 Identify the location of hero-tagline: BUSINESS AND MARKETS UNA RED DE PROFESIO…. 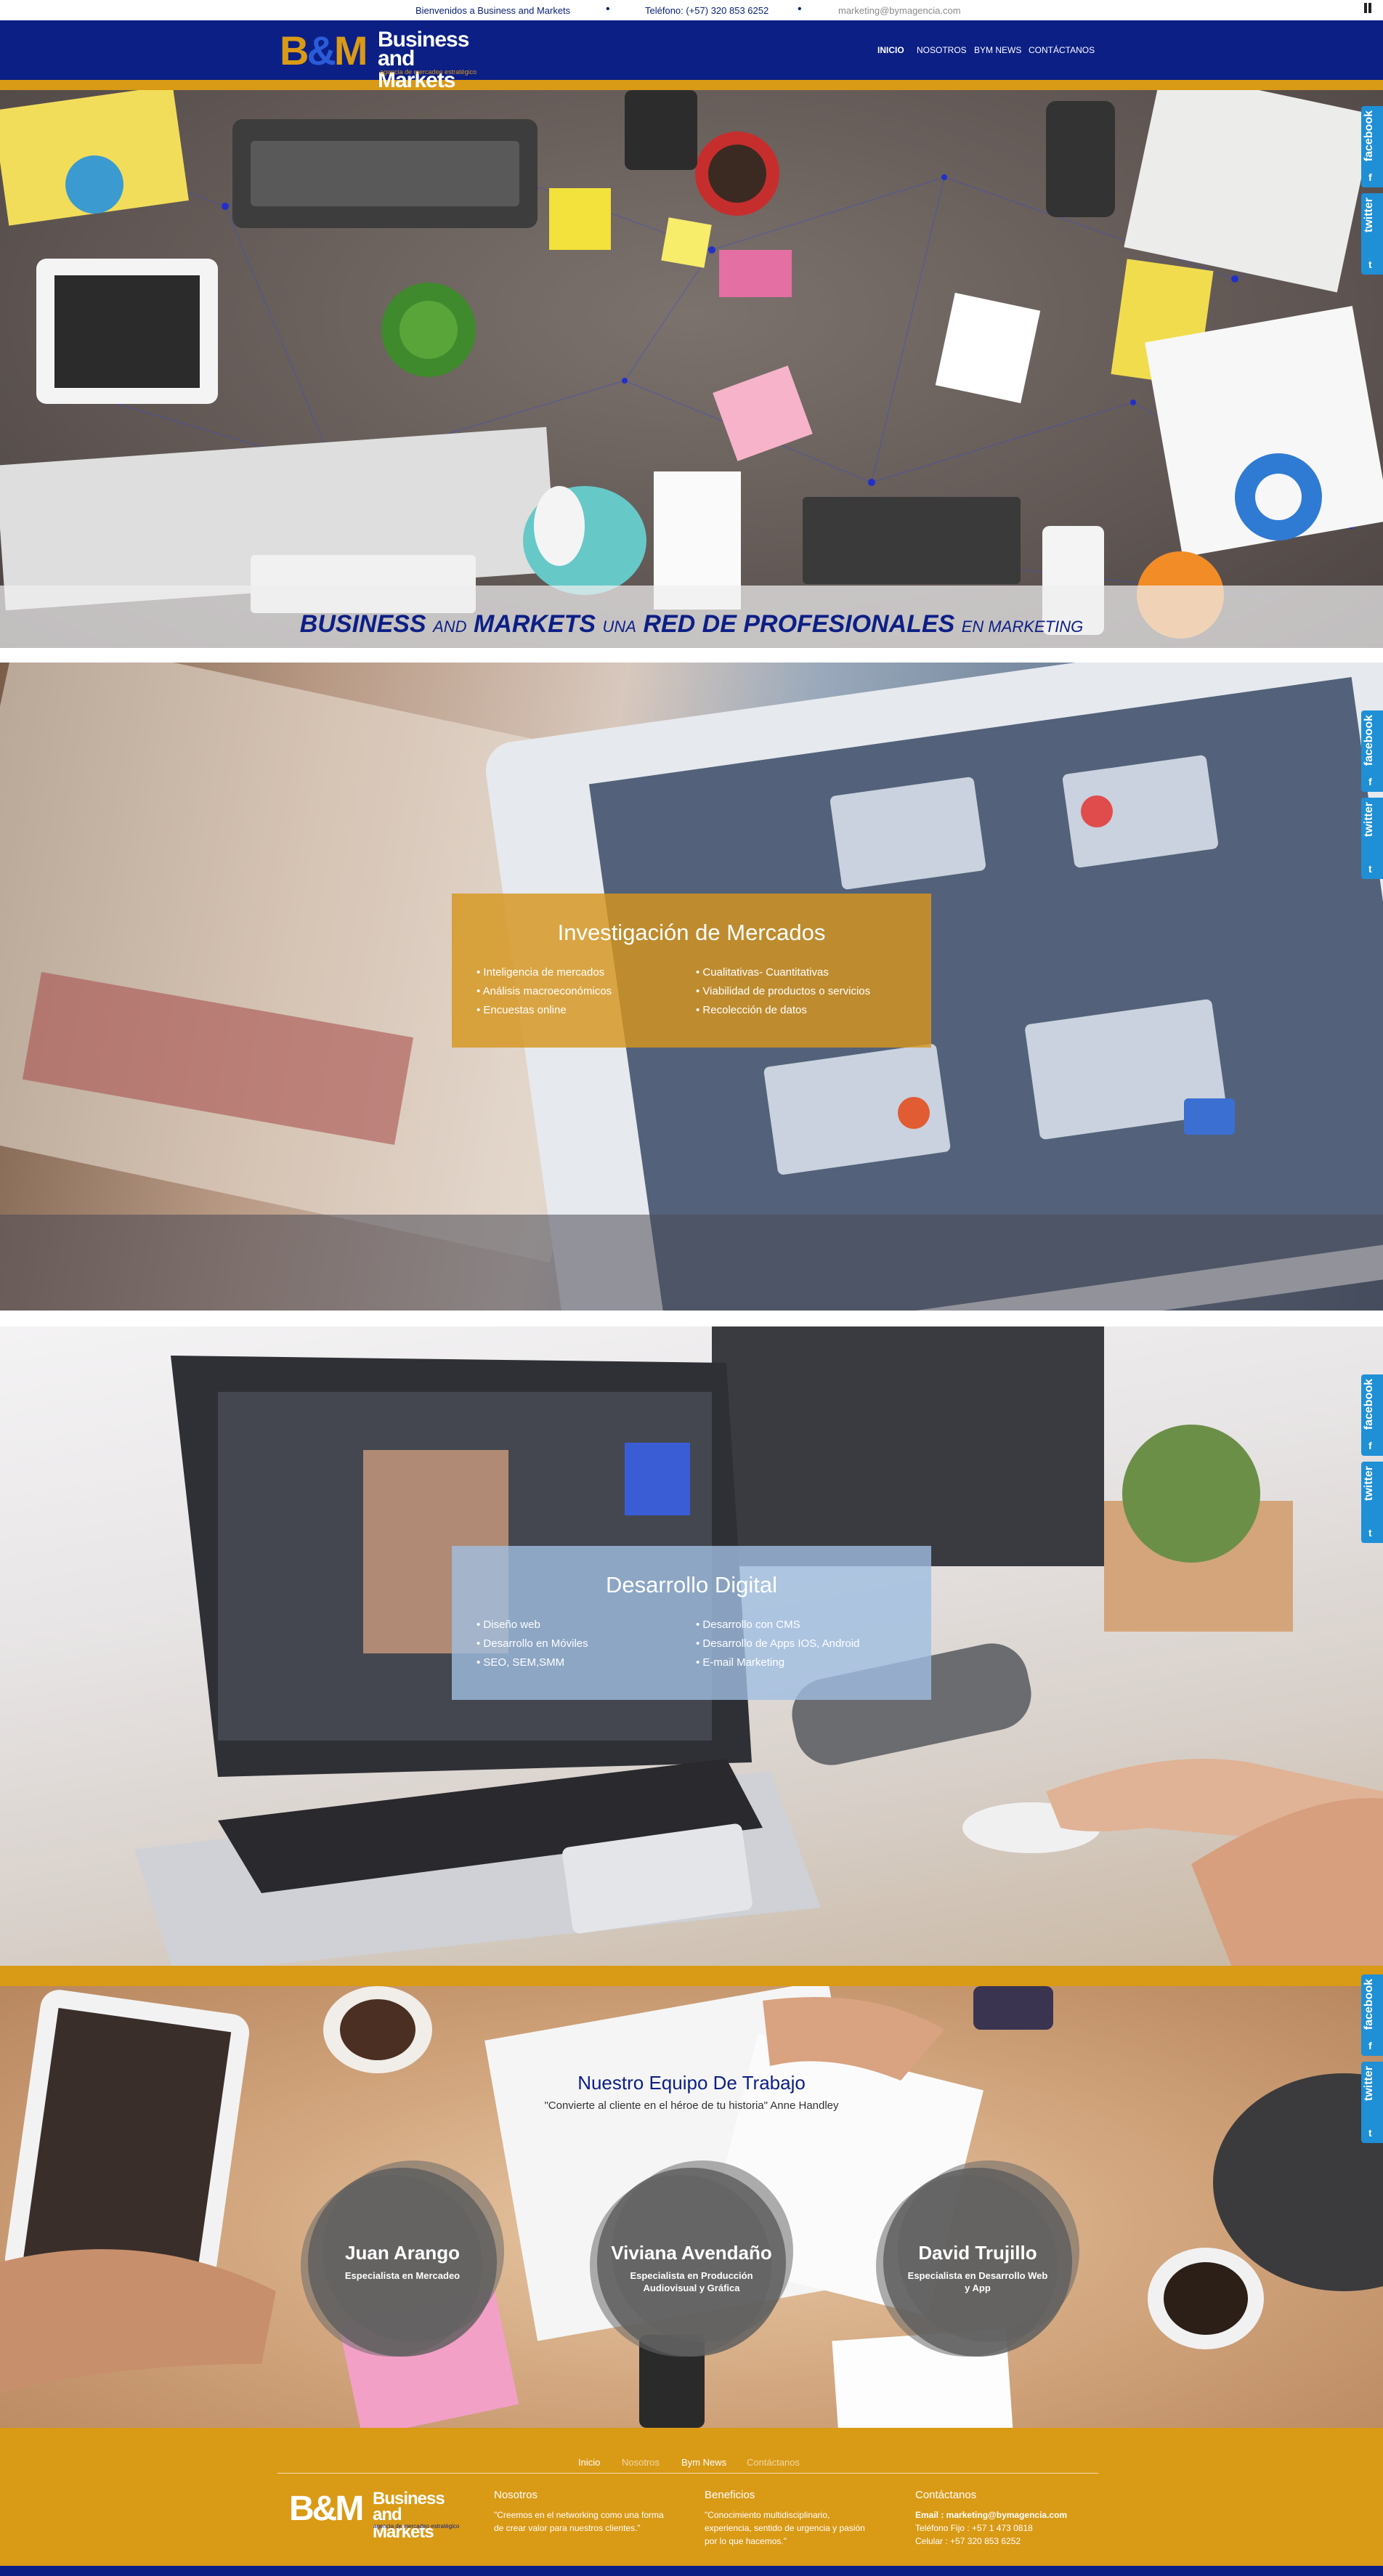
(691, 624).